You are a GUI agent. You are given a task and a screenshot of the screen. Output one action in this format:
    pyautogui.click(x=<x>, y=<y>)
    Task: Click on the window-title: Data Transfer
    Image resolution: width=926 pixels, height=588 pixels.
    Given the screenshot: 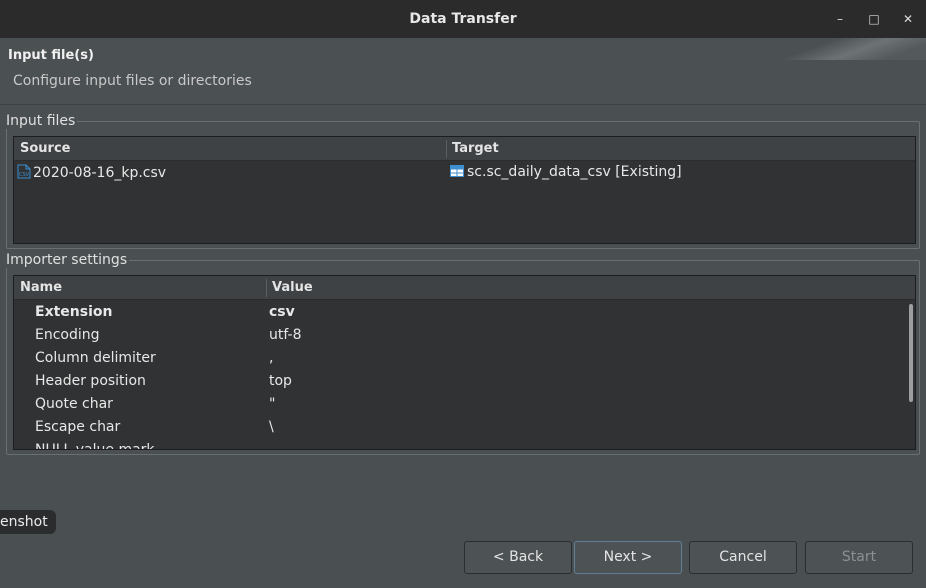 What is the action you would take?
    pyautogui.click(x=463, y=19)
    